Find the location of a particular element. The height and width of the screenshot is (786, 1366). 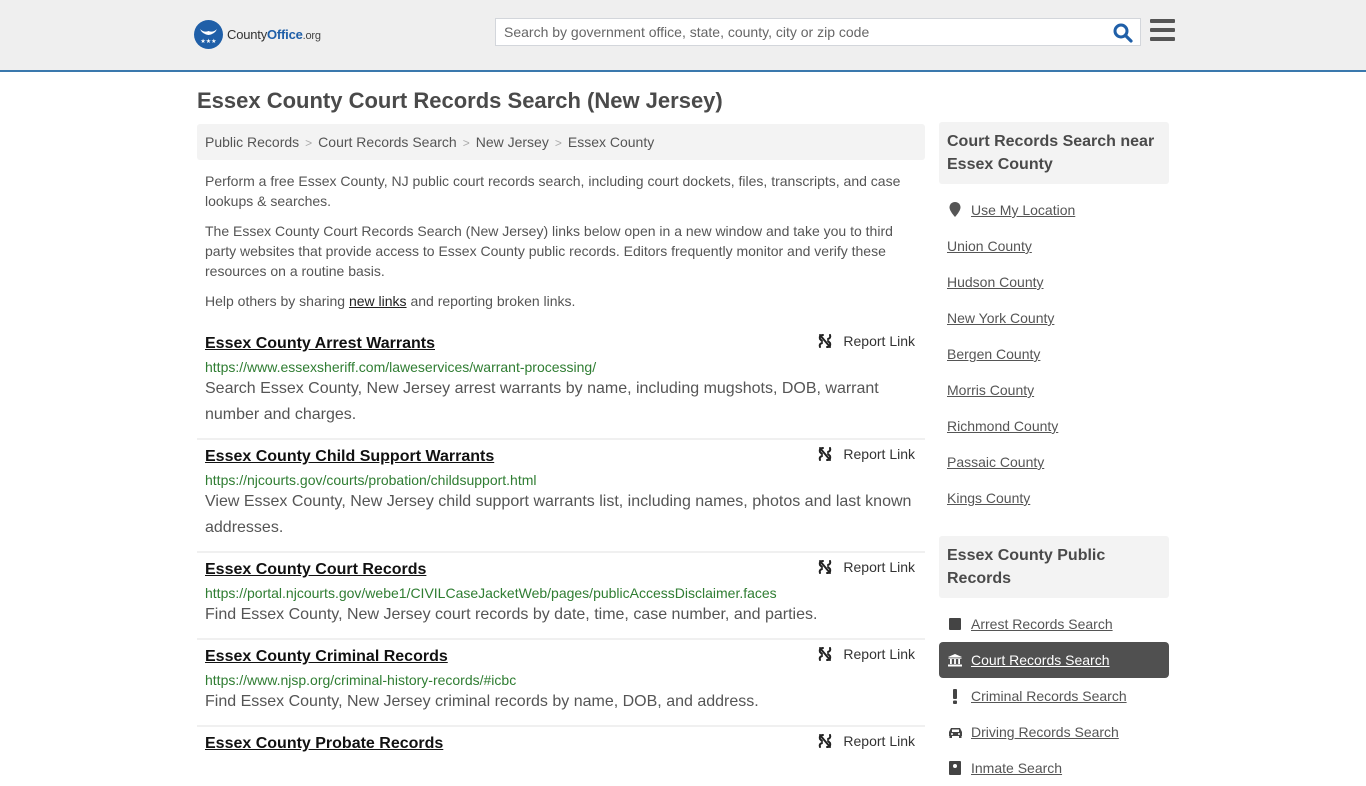

search-box is located at coordinates (818, 32).